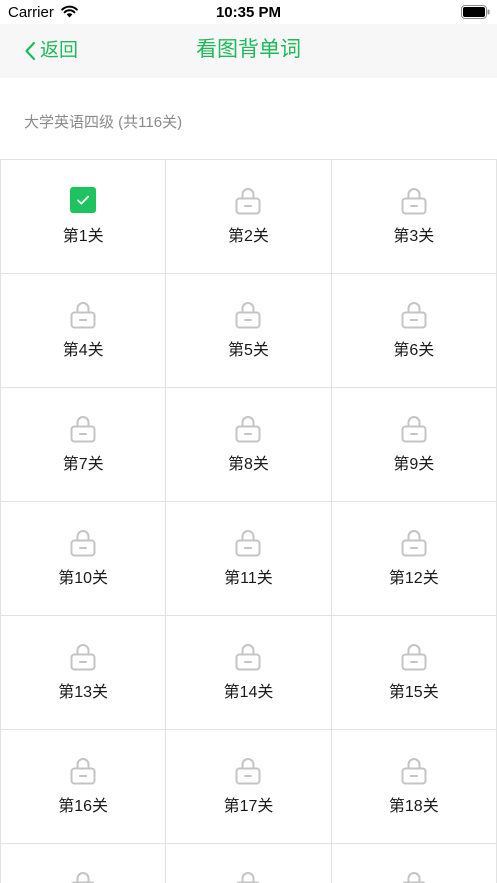 The image size is (497, 883). I want to click on level-label: 第2关, so click(248, 236).